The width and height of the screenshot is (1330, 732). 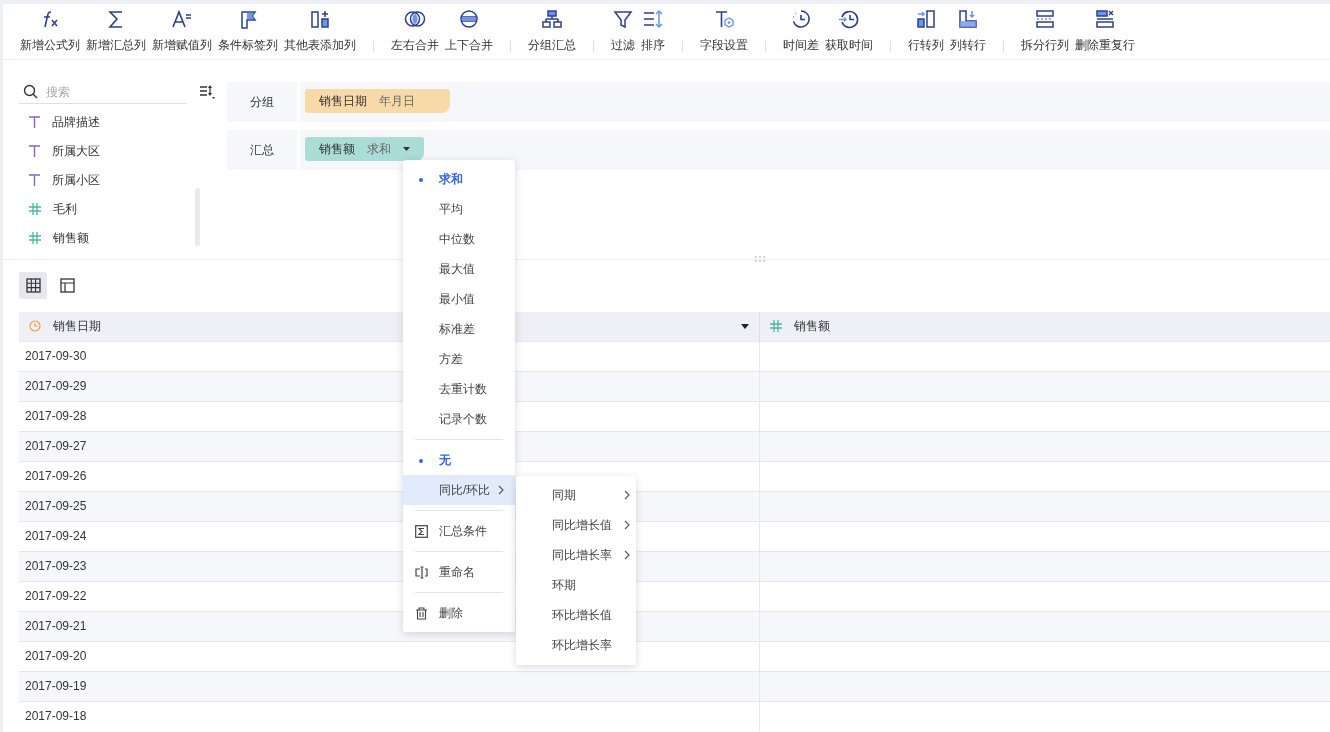 What do you see at coordinates (623, 19) in the screenshot?
I see `filter-icon` at bounding box center [623, 19].